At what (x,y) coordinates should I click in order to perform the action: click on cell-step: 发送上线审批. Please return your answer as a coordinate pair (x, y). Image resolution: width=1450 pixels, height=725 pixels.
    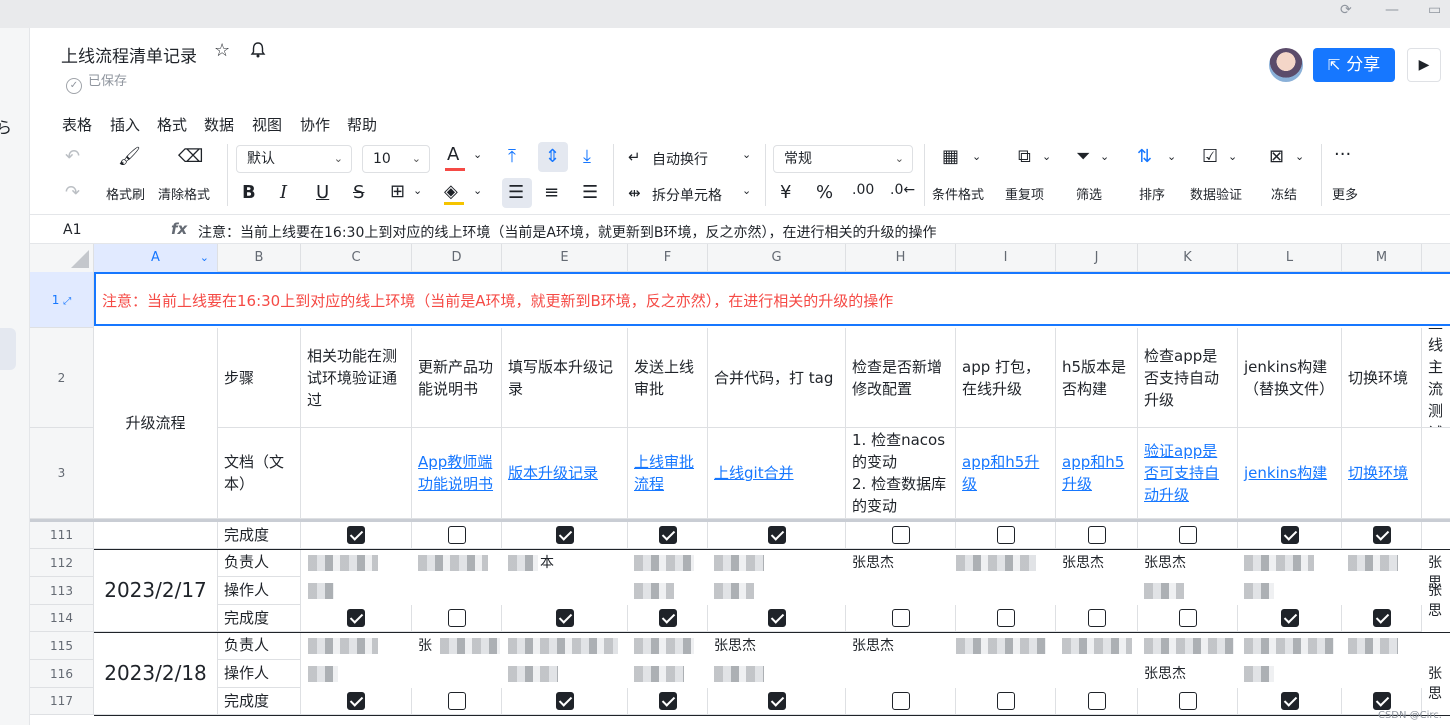
    Looking at the image, I should click on (668, 378).